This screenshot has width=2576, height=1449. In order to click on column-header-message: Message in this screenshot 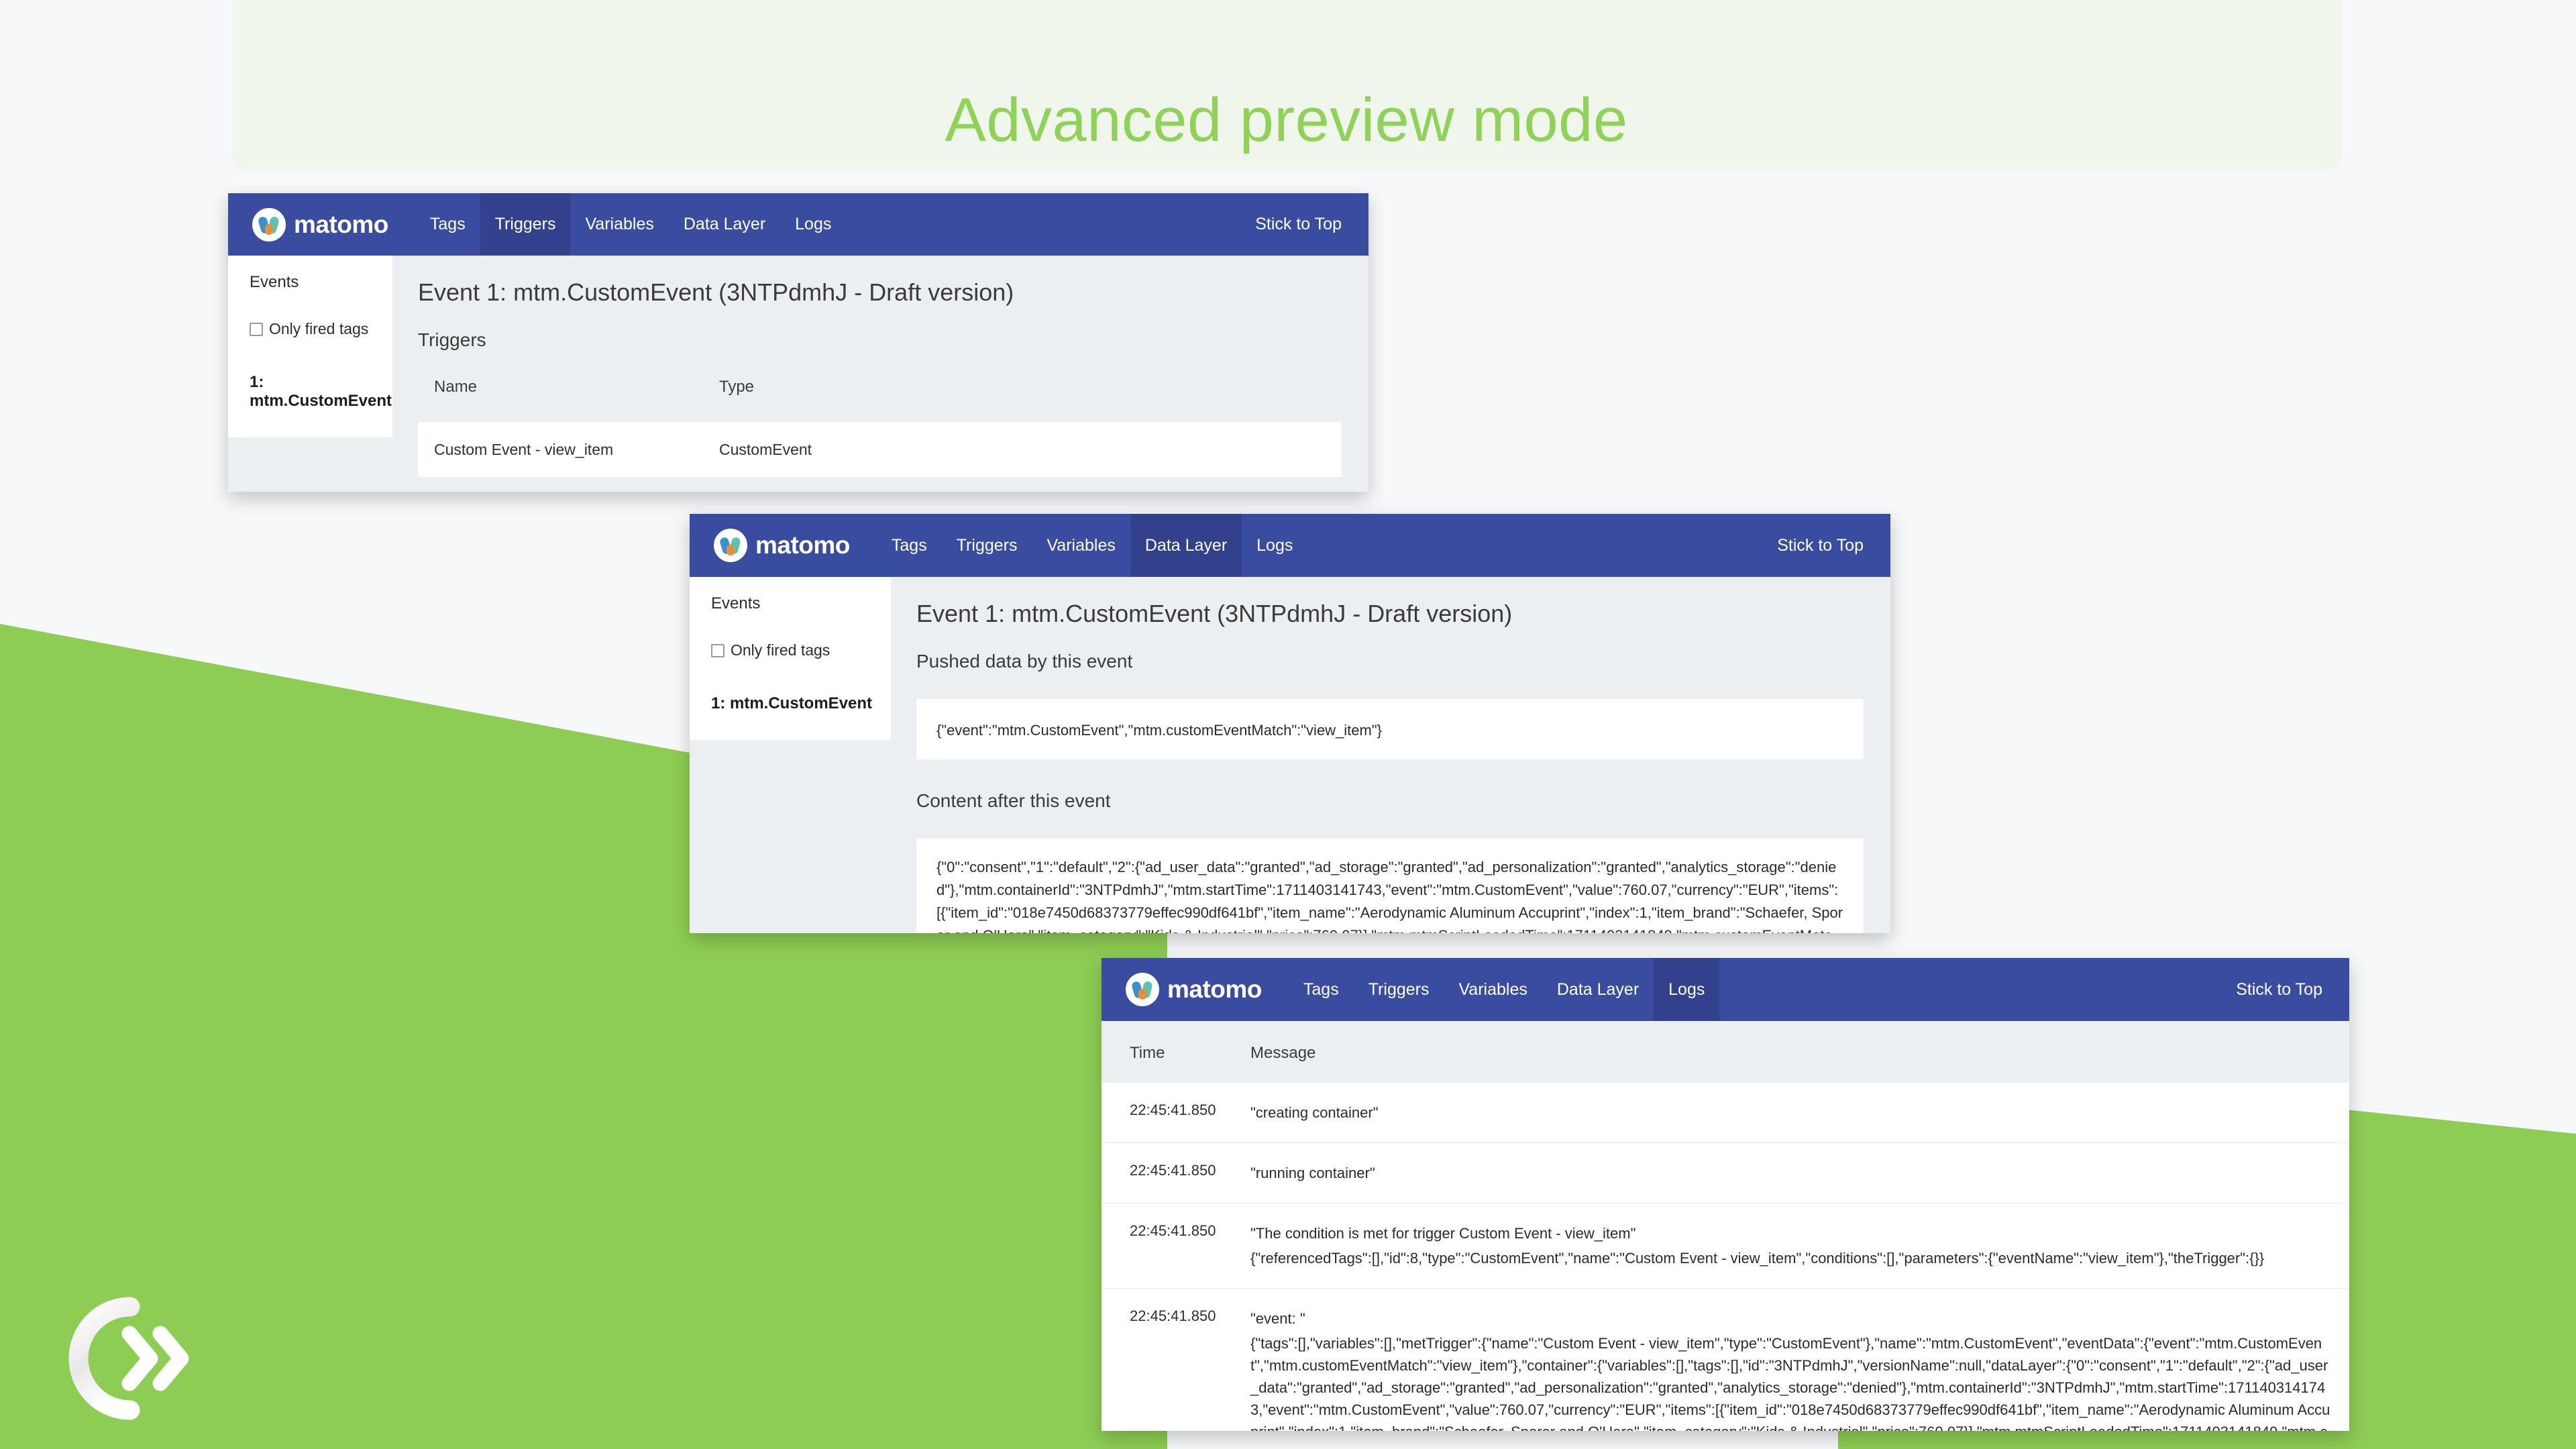, I will do `click(1283, 1053)`.